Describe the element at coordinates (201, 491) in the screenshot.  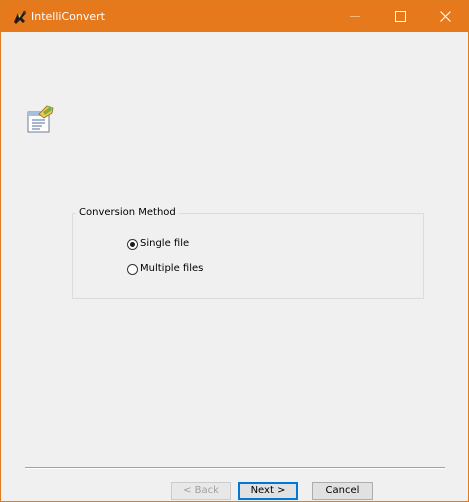
I see `back-button: < Back` at that location.